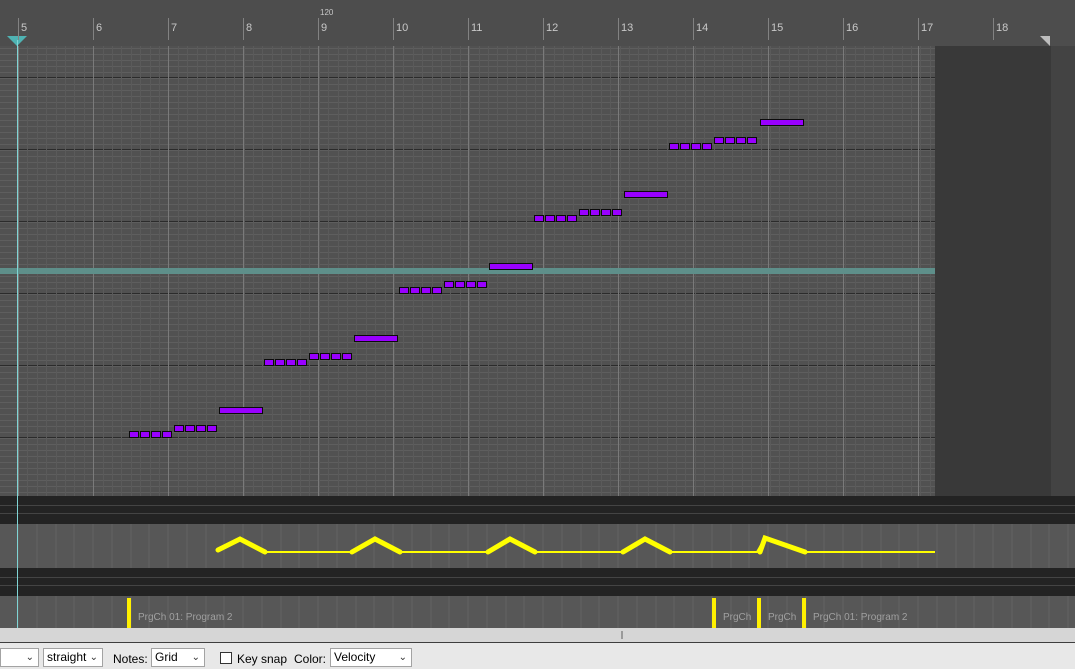 This screenshot has width=1075, height=669. What do you see at coordinates (99, 28) in the screenshot?
I see `bar-number: 6` at bounding box center [99, 28].